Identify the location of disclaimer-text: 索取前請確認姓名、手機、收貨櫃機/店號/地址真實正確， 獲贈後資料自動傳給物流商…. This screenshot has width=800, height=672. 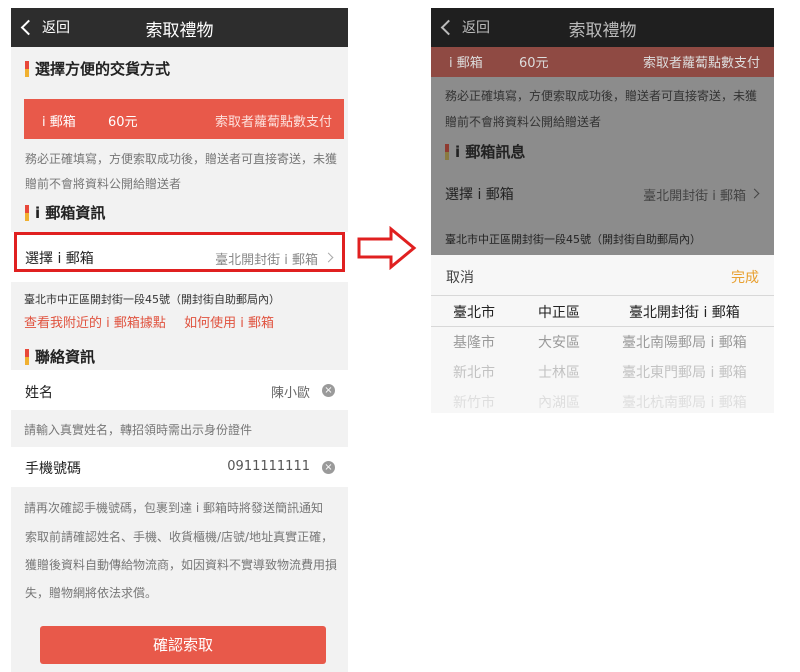
(181, 565).